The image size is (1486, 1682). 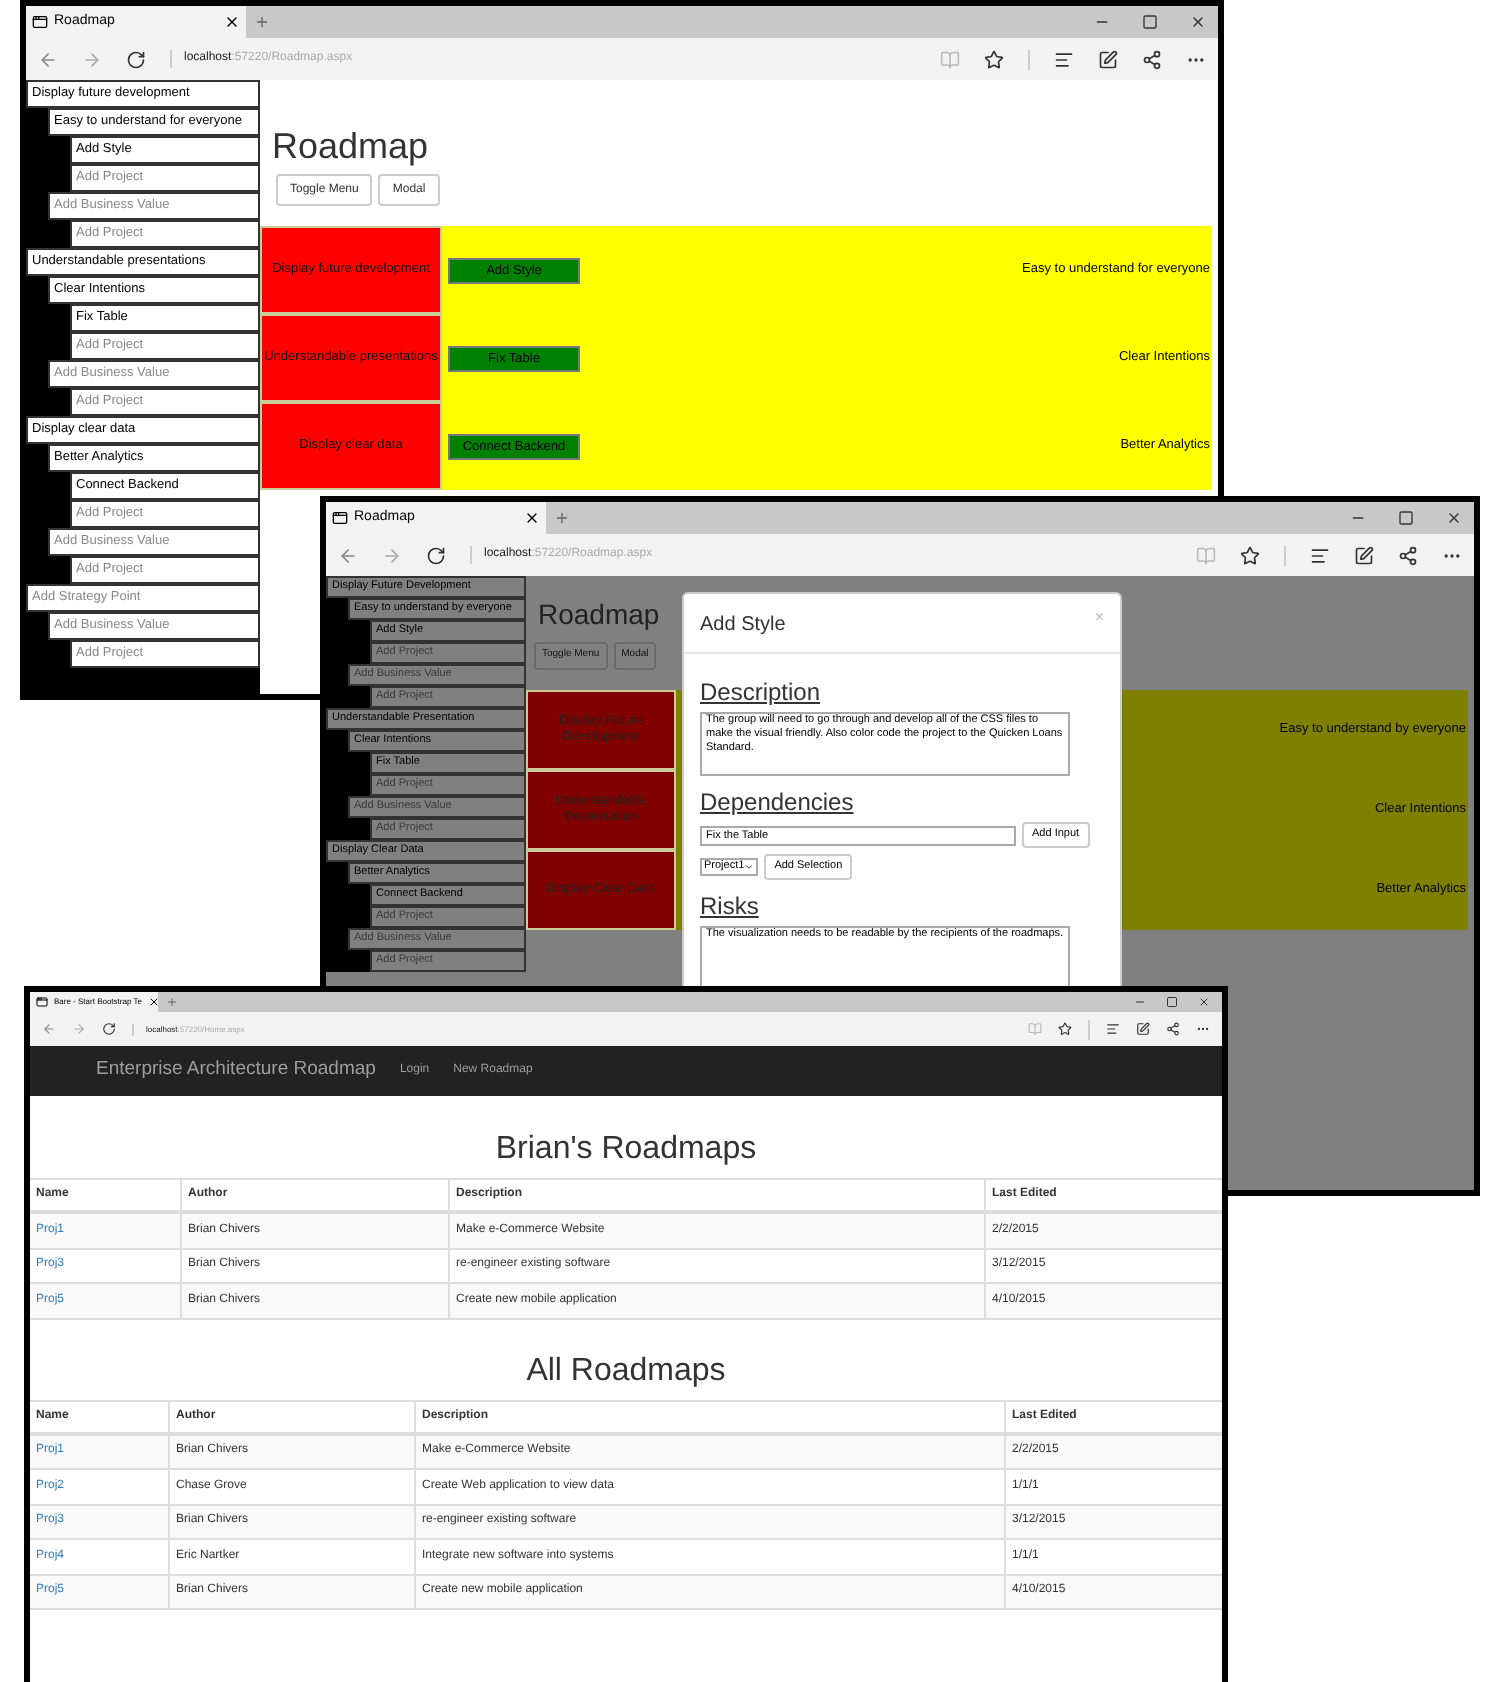 What do you see at coordinates (778, 802) in the screenshot?
I see `section-heading: Dependencies` at bounding box center [778, 802].